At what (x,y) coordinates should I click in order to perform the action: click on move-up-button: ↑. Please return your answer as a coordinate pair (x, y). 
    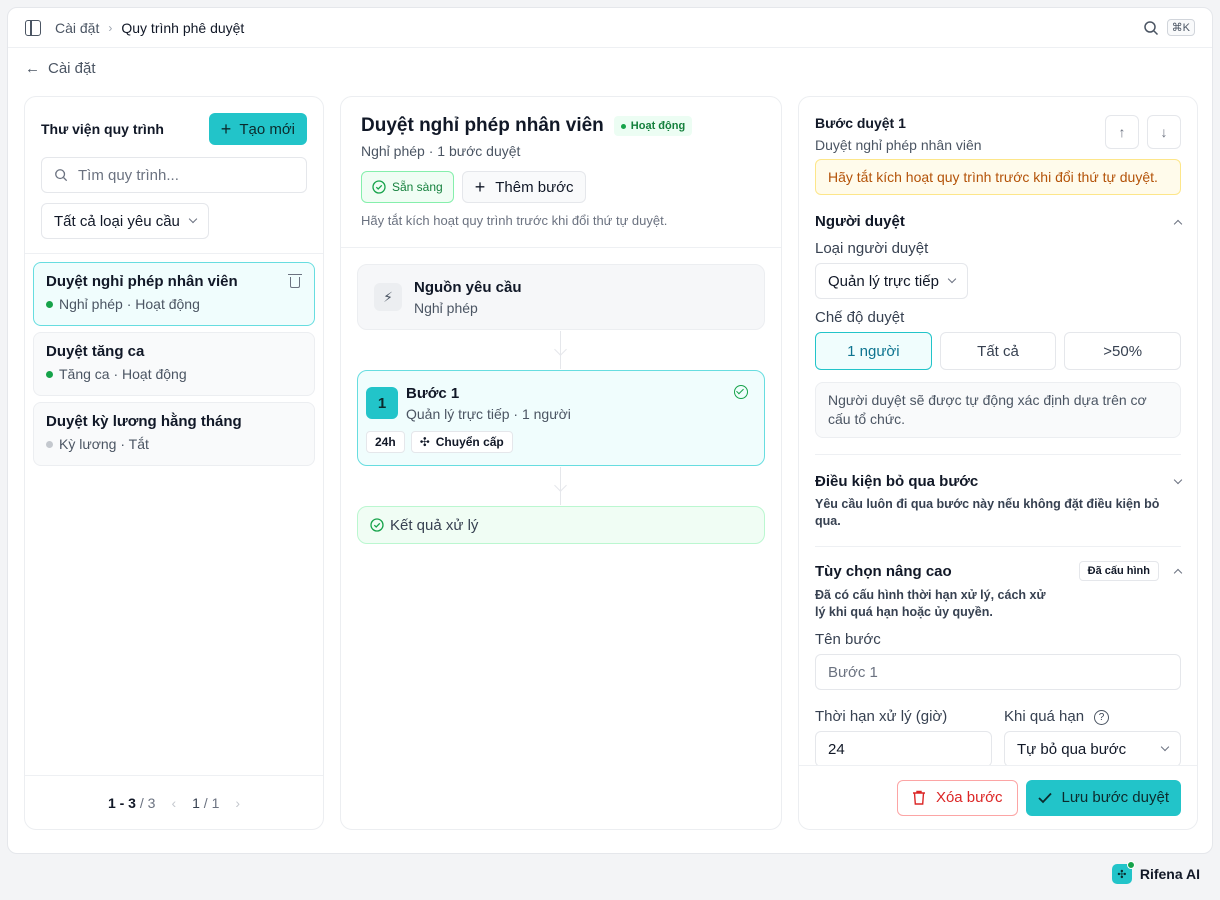
    Looking at the image, I should click on (1122, 132).